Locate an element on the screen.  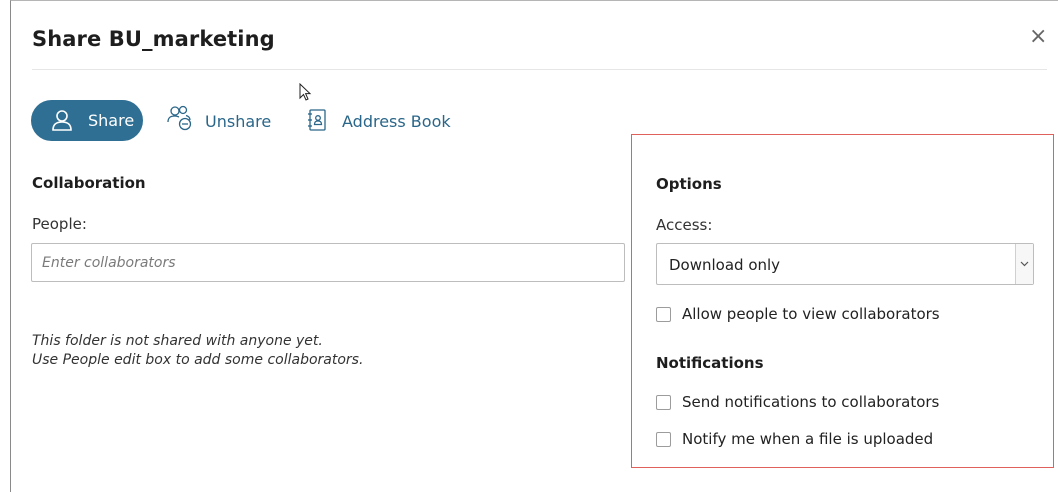
allow-view-collaborators-checkbox is located at coordinates (663, 314).